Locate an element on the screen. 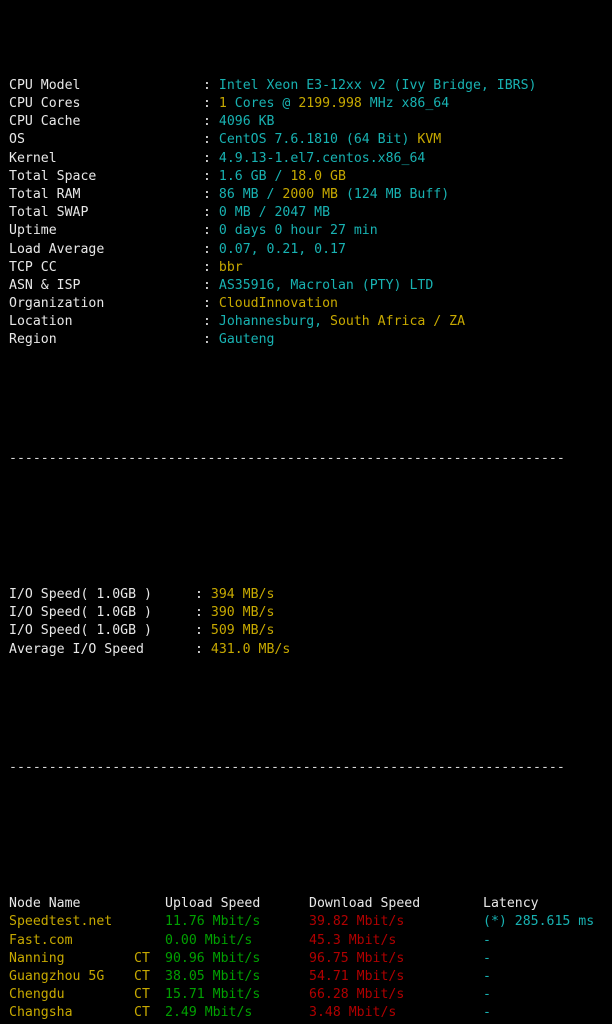 The image size is (612, 1024). table-row: Fast.com 0.00 Mbit/s 45.3 Mbit/s - is located at coordinates (306, 941).